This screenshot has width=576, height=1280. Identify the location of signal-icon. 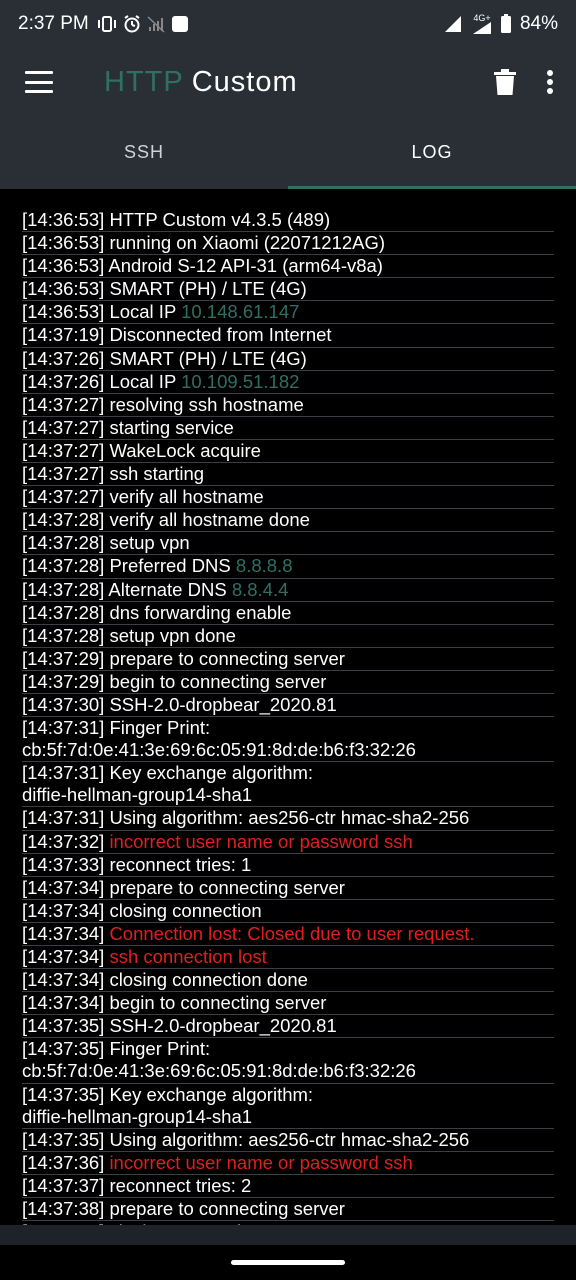
(454, 24).